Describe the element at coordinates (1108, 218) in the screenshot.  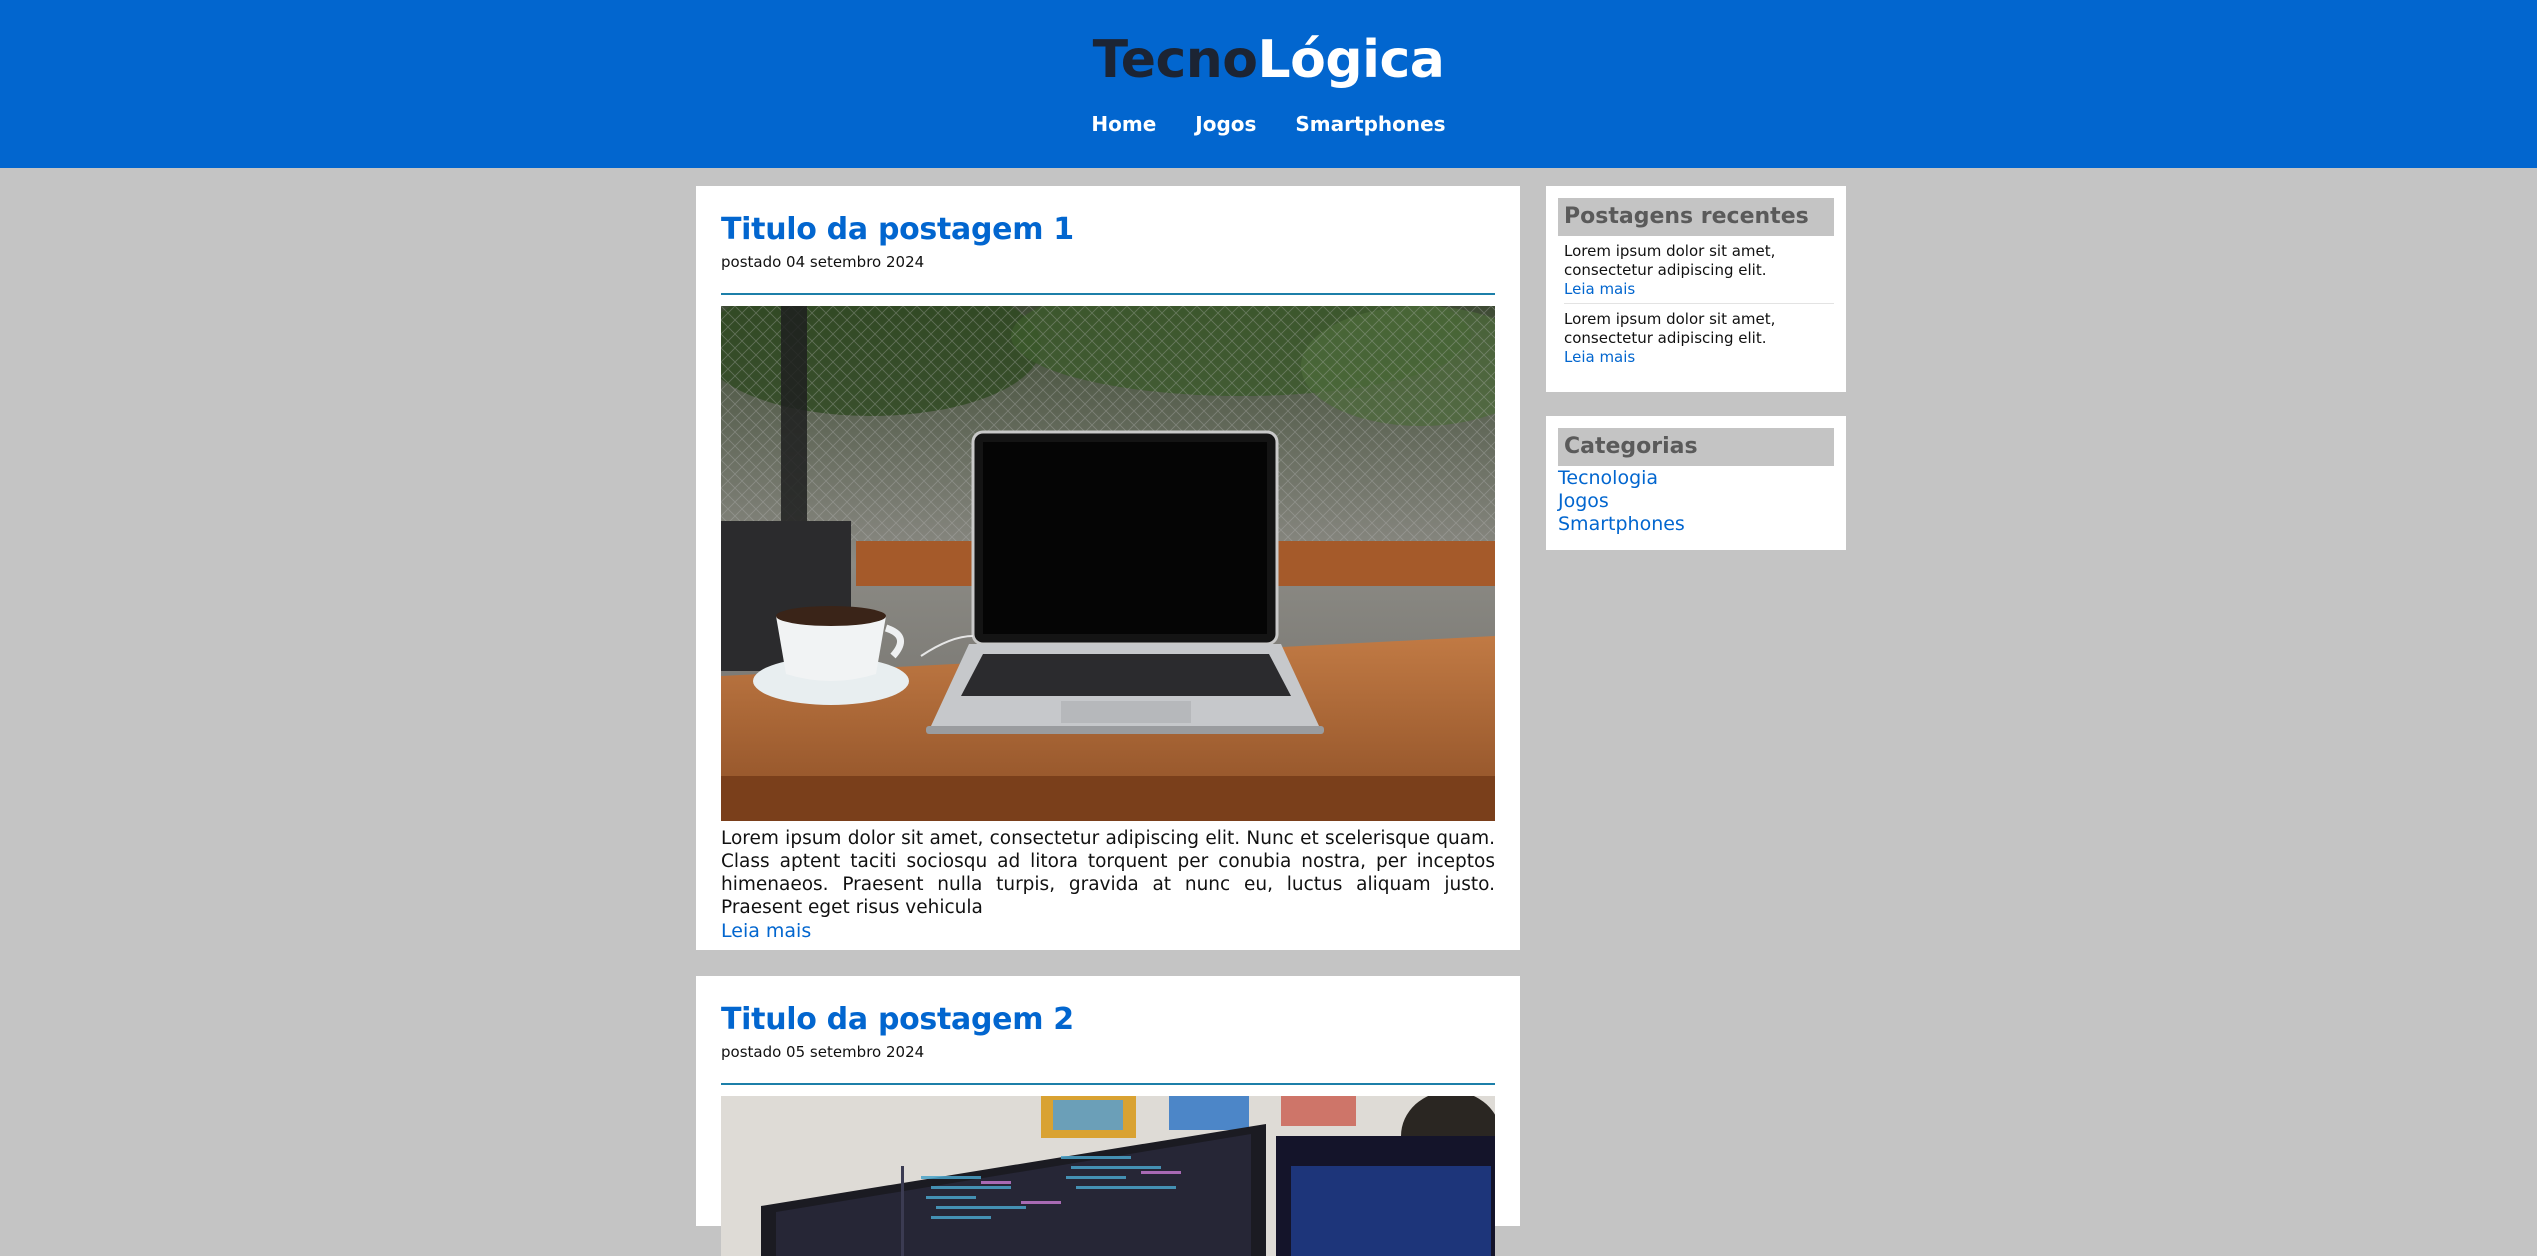
I see `post-title: Titulo da postagem 1` at that location.